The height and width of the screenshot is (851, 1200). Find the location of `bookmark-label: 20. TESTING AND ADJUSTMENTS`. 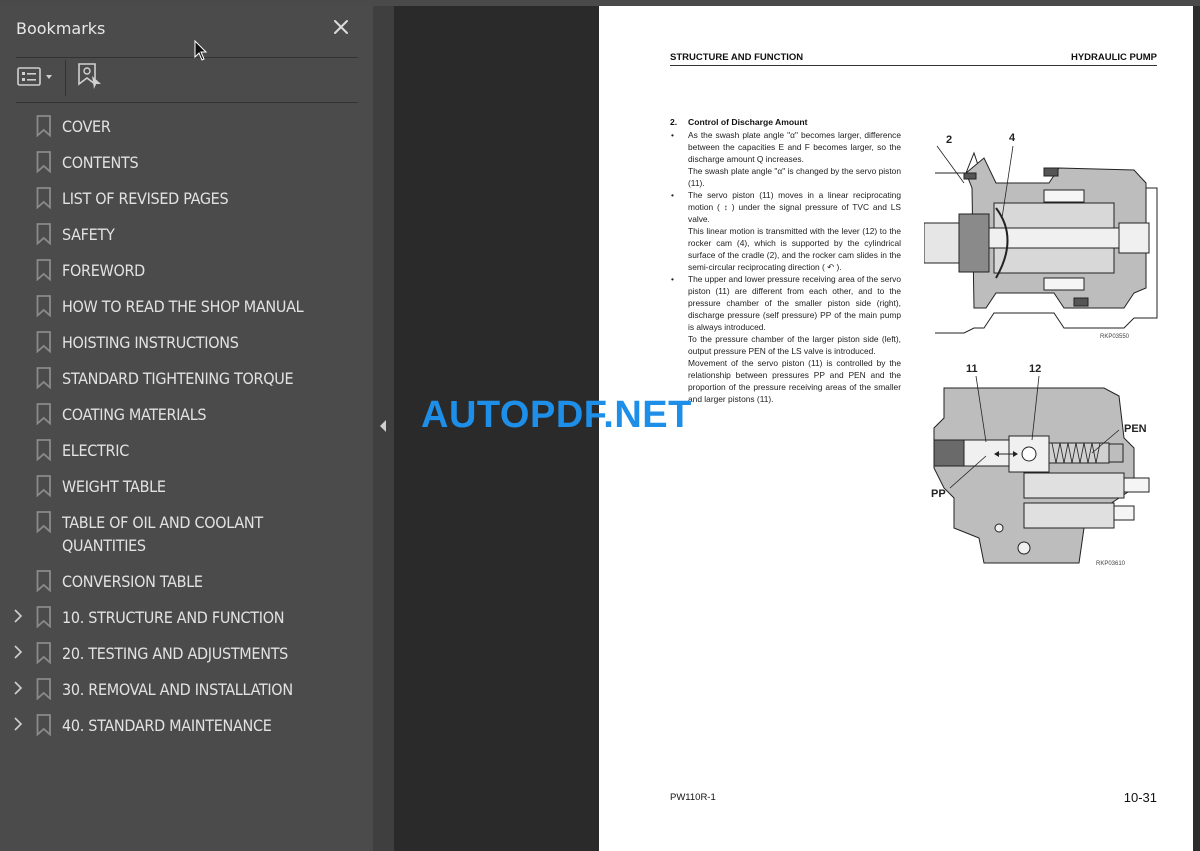

bookmark-label: 20. TESTING AND ADJUSTMENTS is located at coordinates (175, 653).